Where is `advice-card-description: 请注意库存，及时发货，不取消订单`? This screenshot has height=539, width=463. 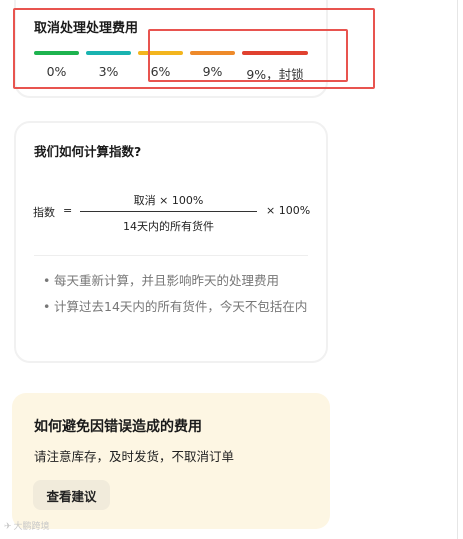
advice-card-description: 请注意库存，及时发货，不取消订单 is located at coordinates (134, 456).